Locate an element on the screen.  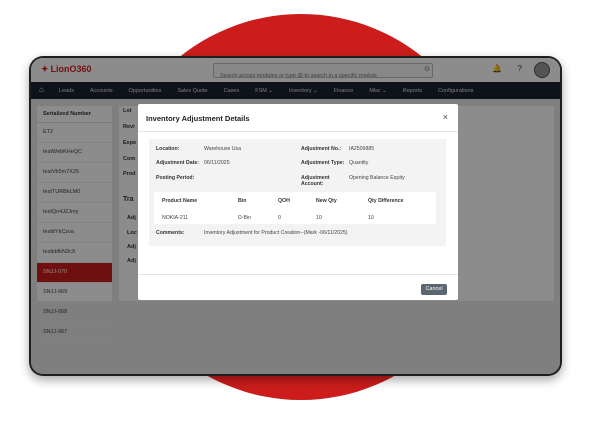
location-label: Location: is located at coordinates (168, 149).